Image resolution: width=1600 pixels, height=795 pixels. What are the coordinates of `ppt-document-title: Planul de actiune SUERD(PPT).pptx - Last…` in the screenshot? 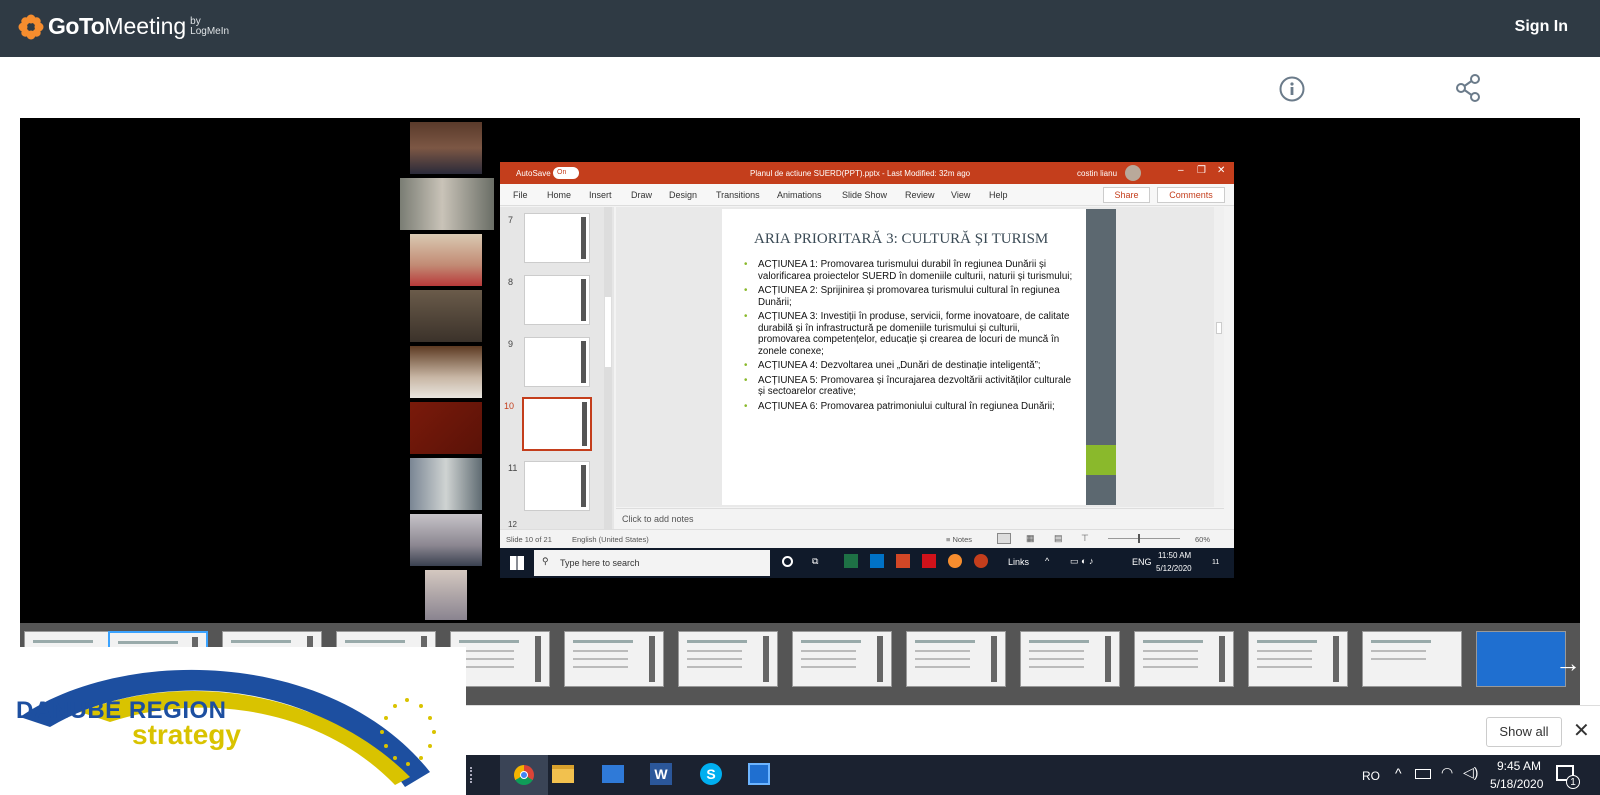 It's located at (860, 173).